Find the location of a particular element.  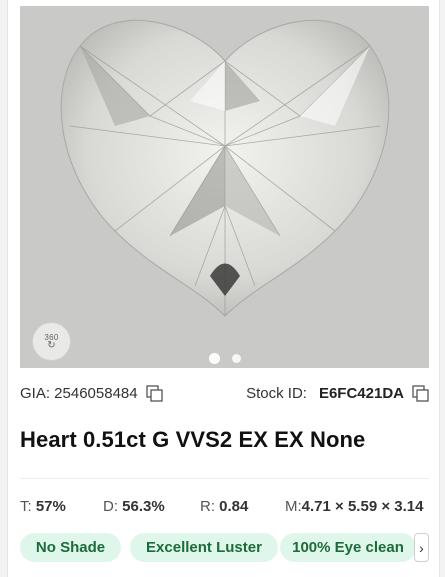

spec-measurements-label: M: is located at coordinates (293, 506).